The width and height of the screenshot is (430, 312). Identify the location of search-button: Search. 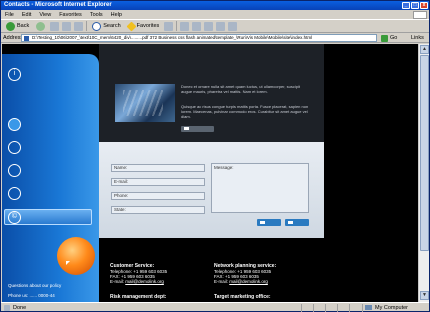
(106, 26).